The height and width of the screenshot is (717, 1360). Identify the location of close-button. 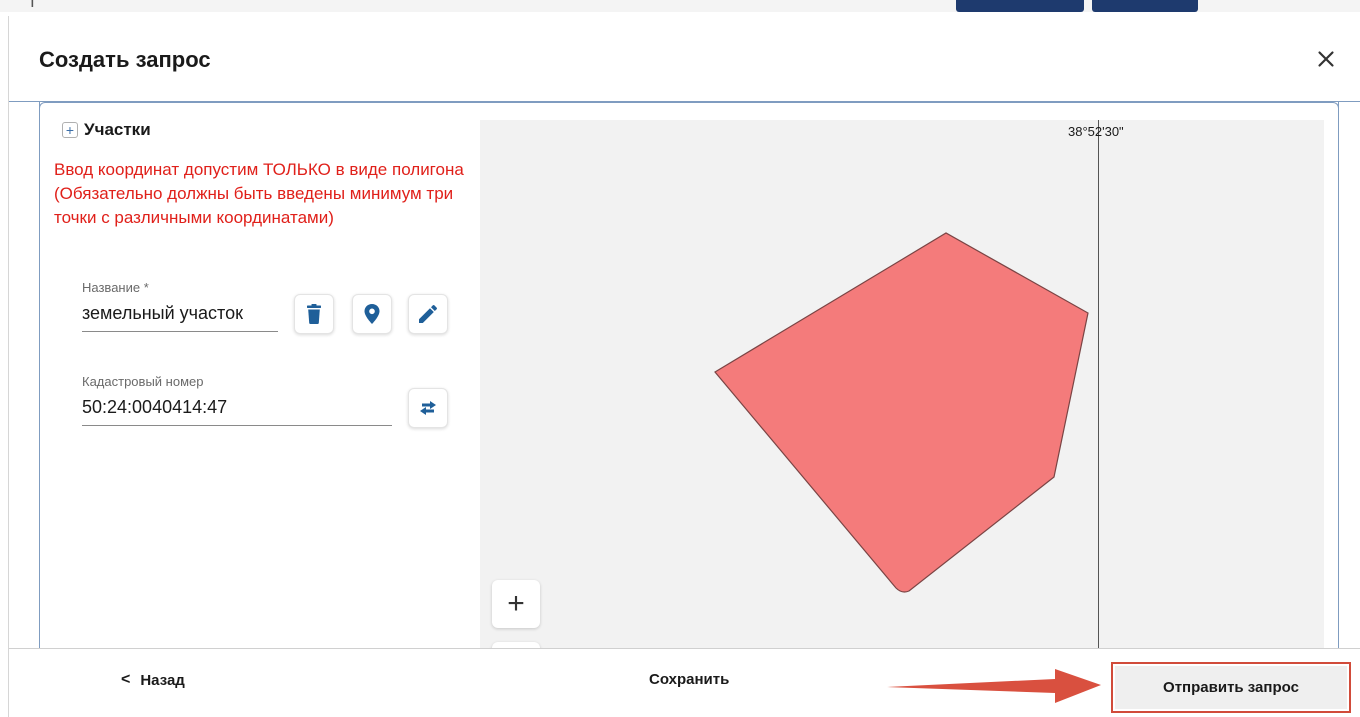
(1326, 59).